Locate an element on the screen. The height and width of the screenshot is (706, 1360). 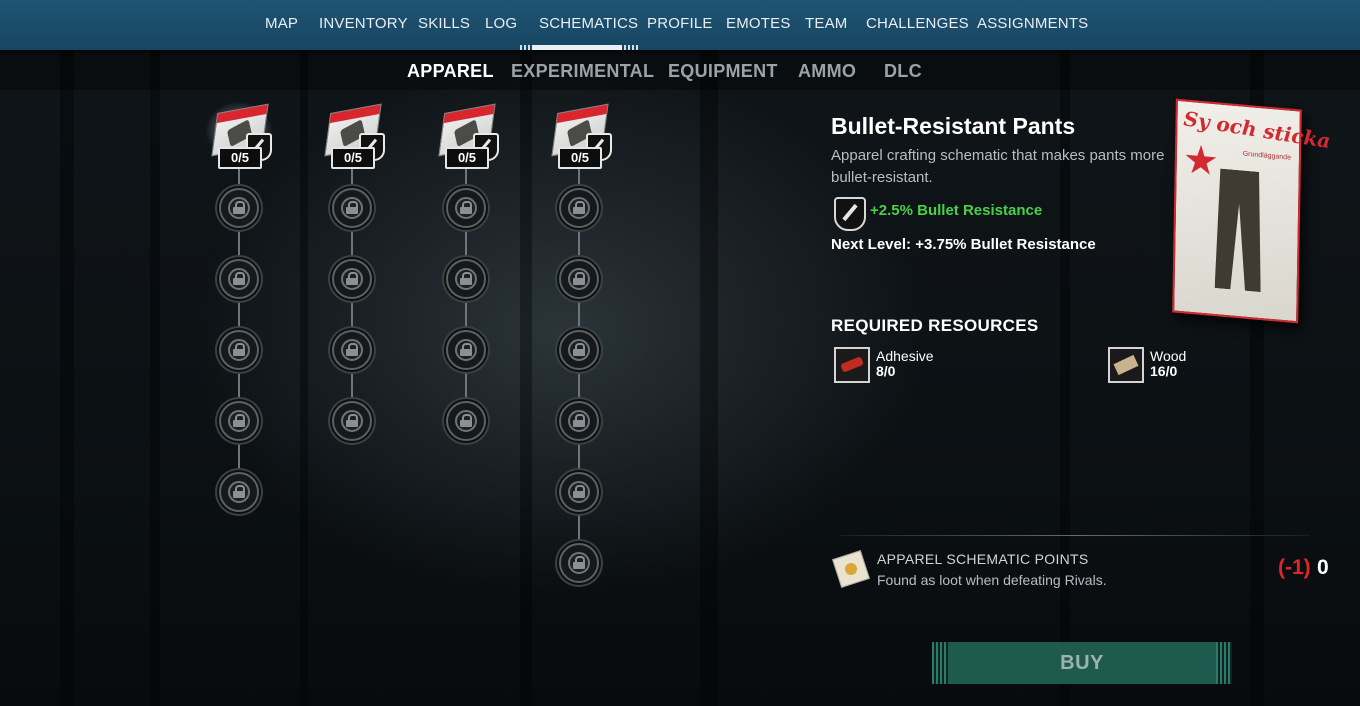
nav-emotes: EMOTES is located at coordinates (758, 24).